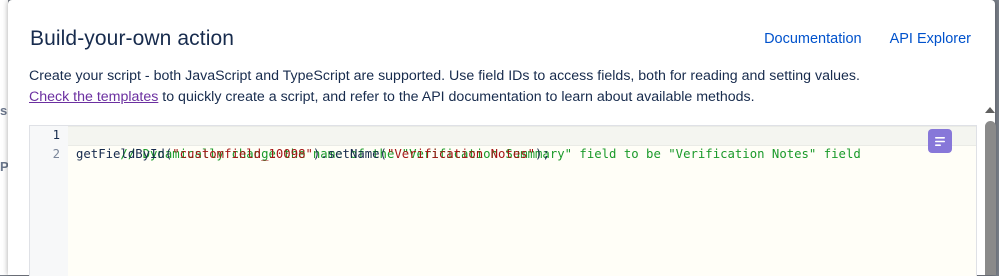 Image resolution: width=999 pixels, height=276 pixels. Describe the element at coordinates (4, 110) in the screenshot. I see `background-text-fragment: s` at that location.